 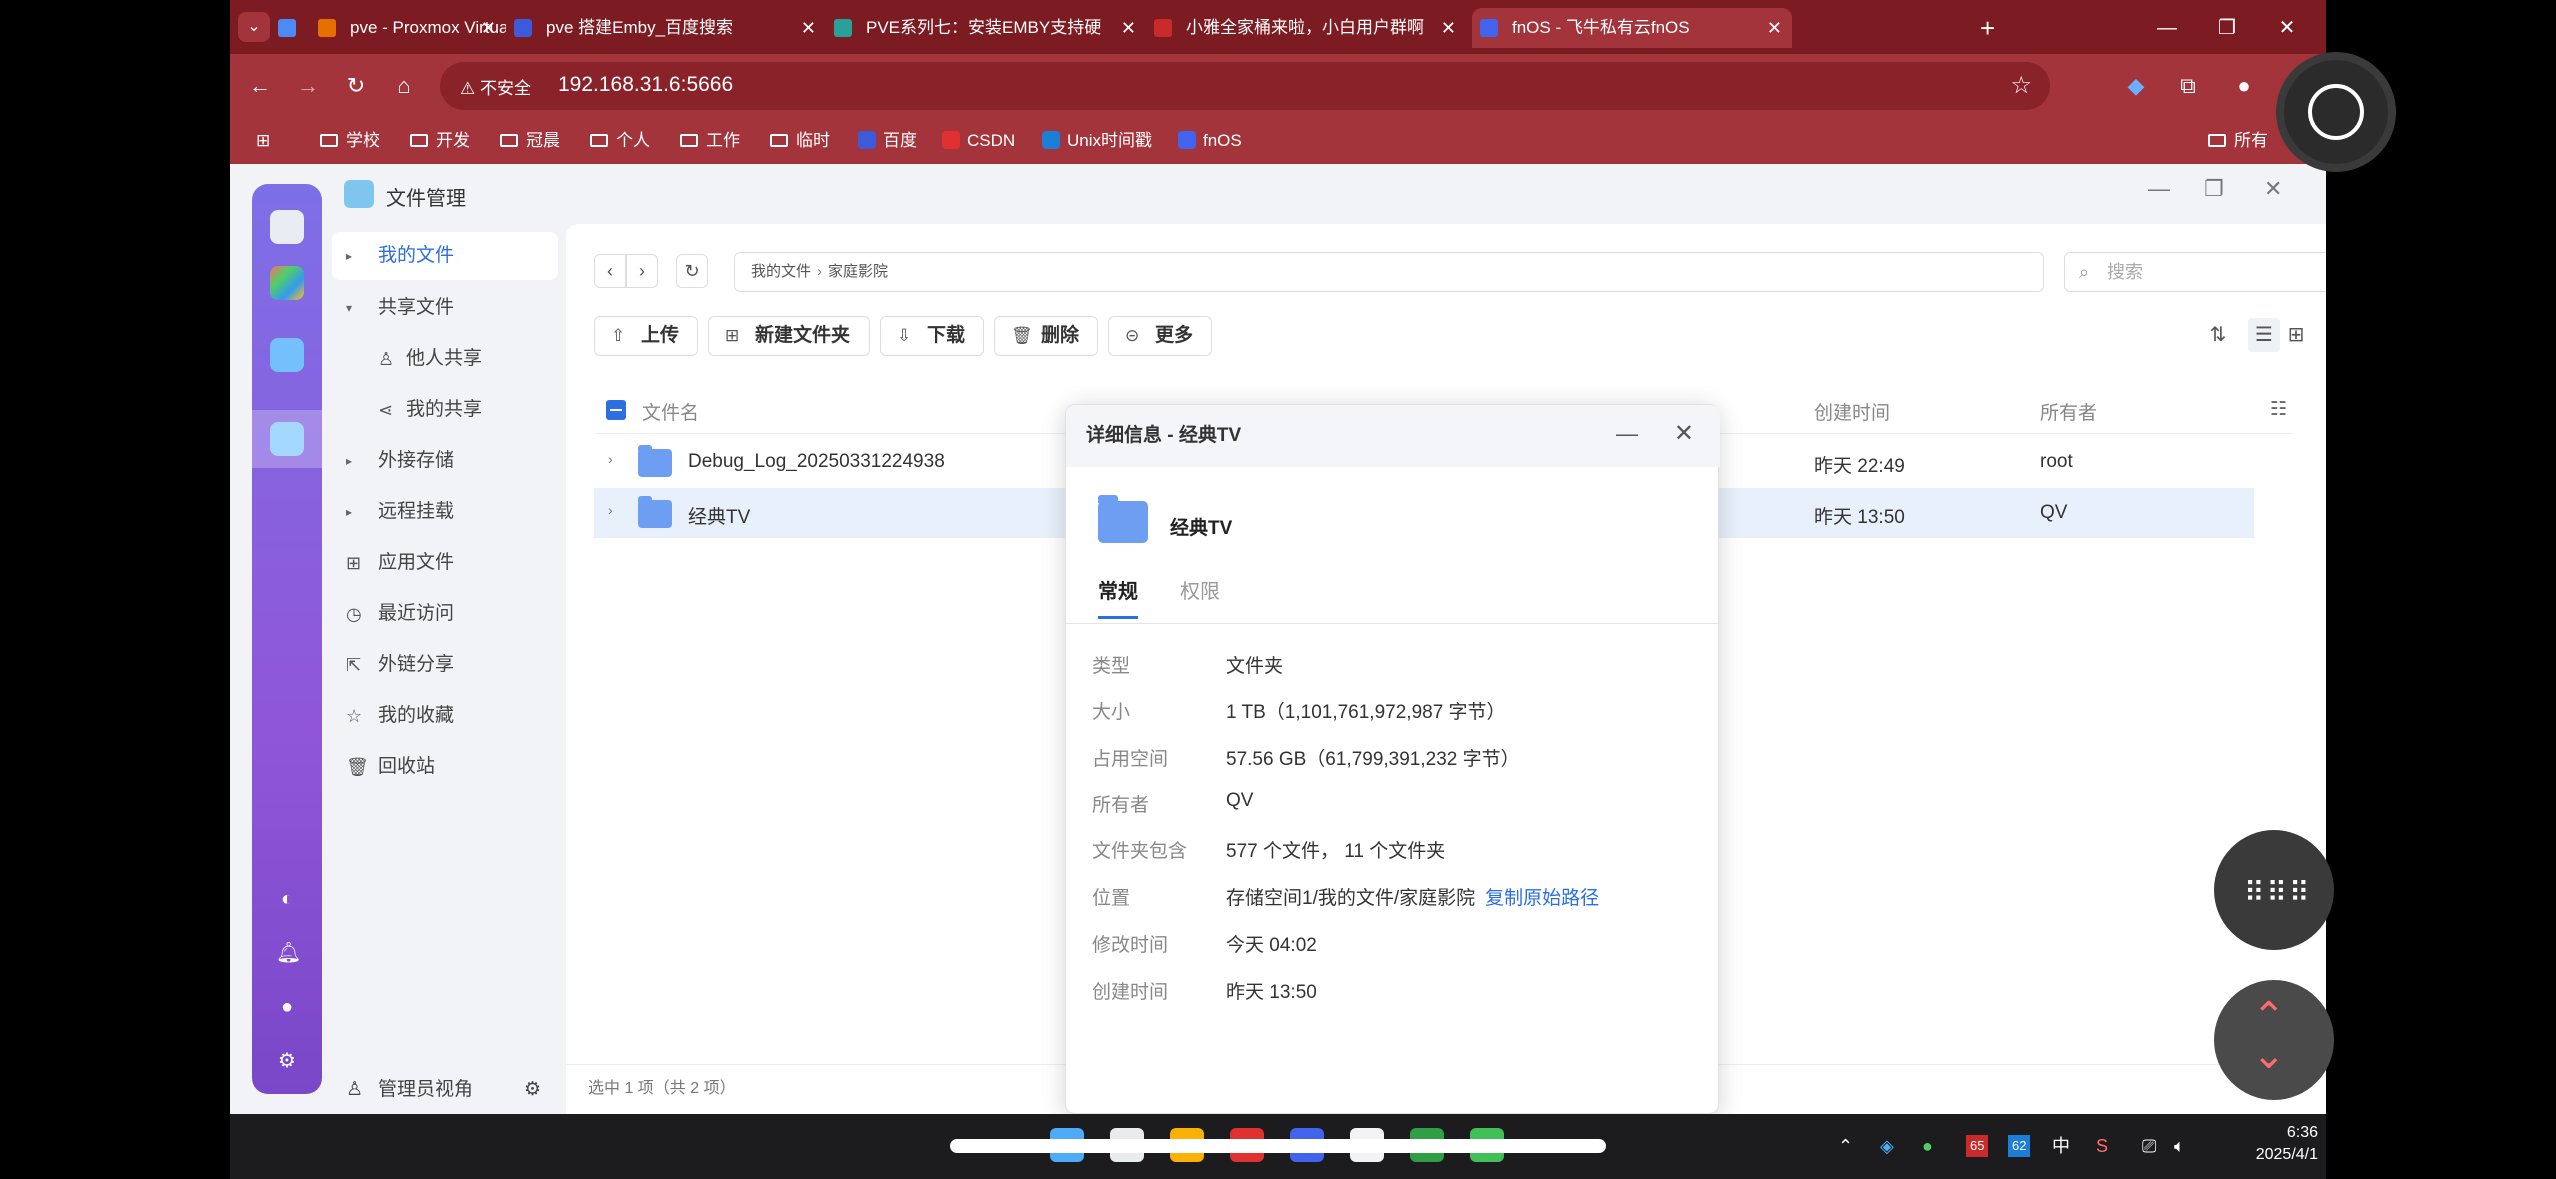 What do you see at coordinates (781, 271) in the screenshot?
I see `breadcrumb-item: 我的文件` at bounding box center [781, 271].